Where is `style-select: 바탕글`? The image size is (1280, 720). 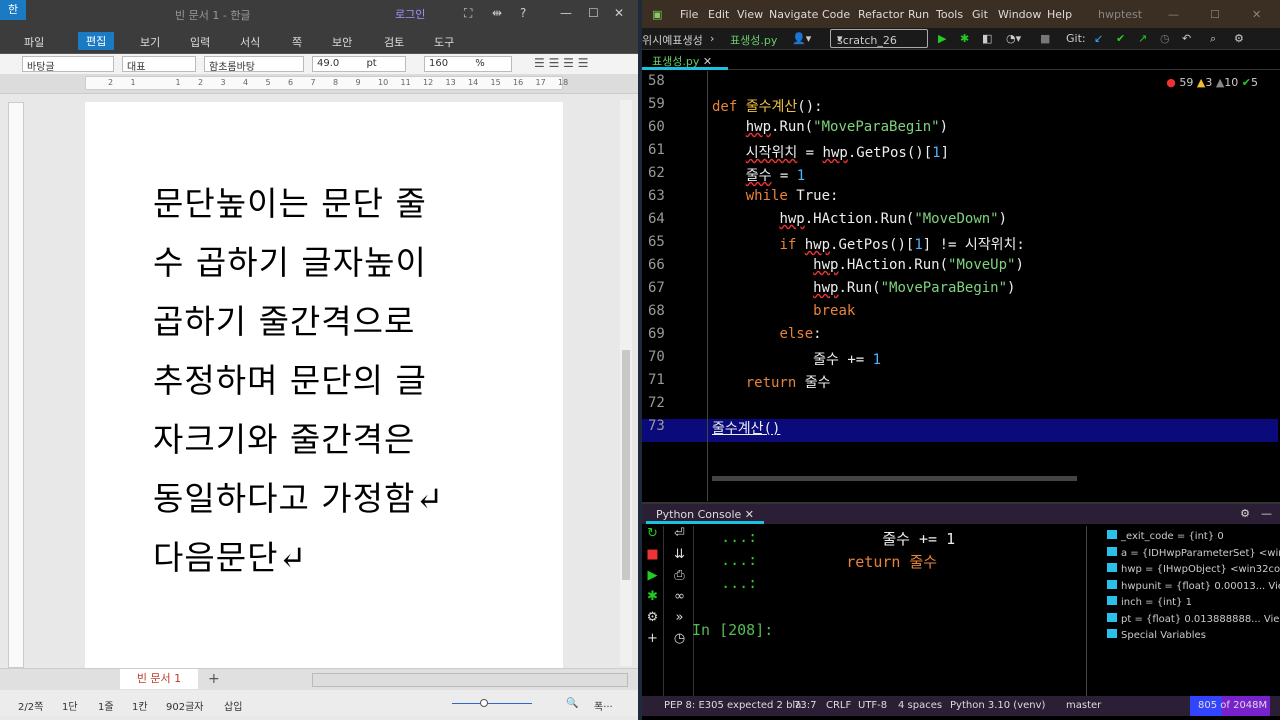 style-select: 바탕글 is located at coordinates (68, 64).